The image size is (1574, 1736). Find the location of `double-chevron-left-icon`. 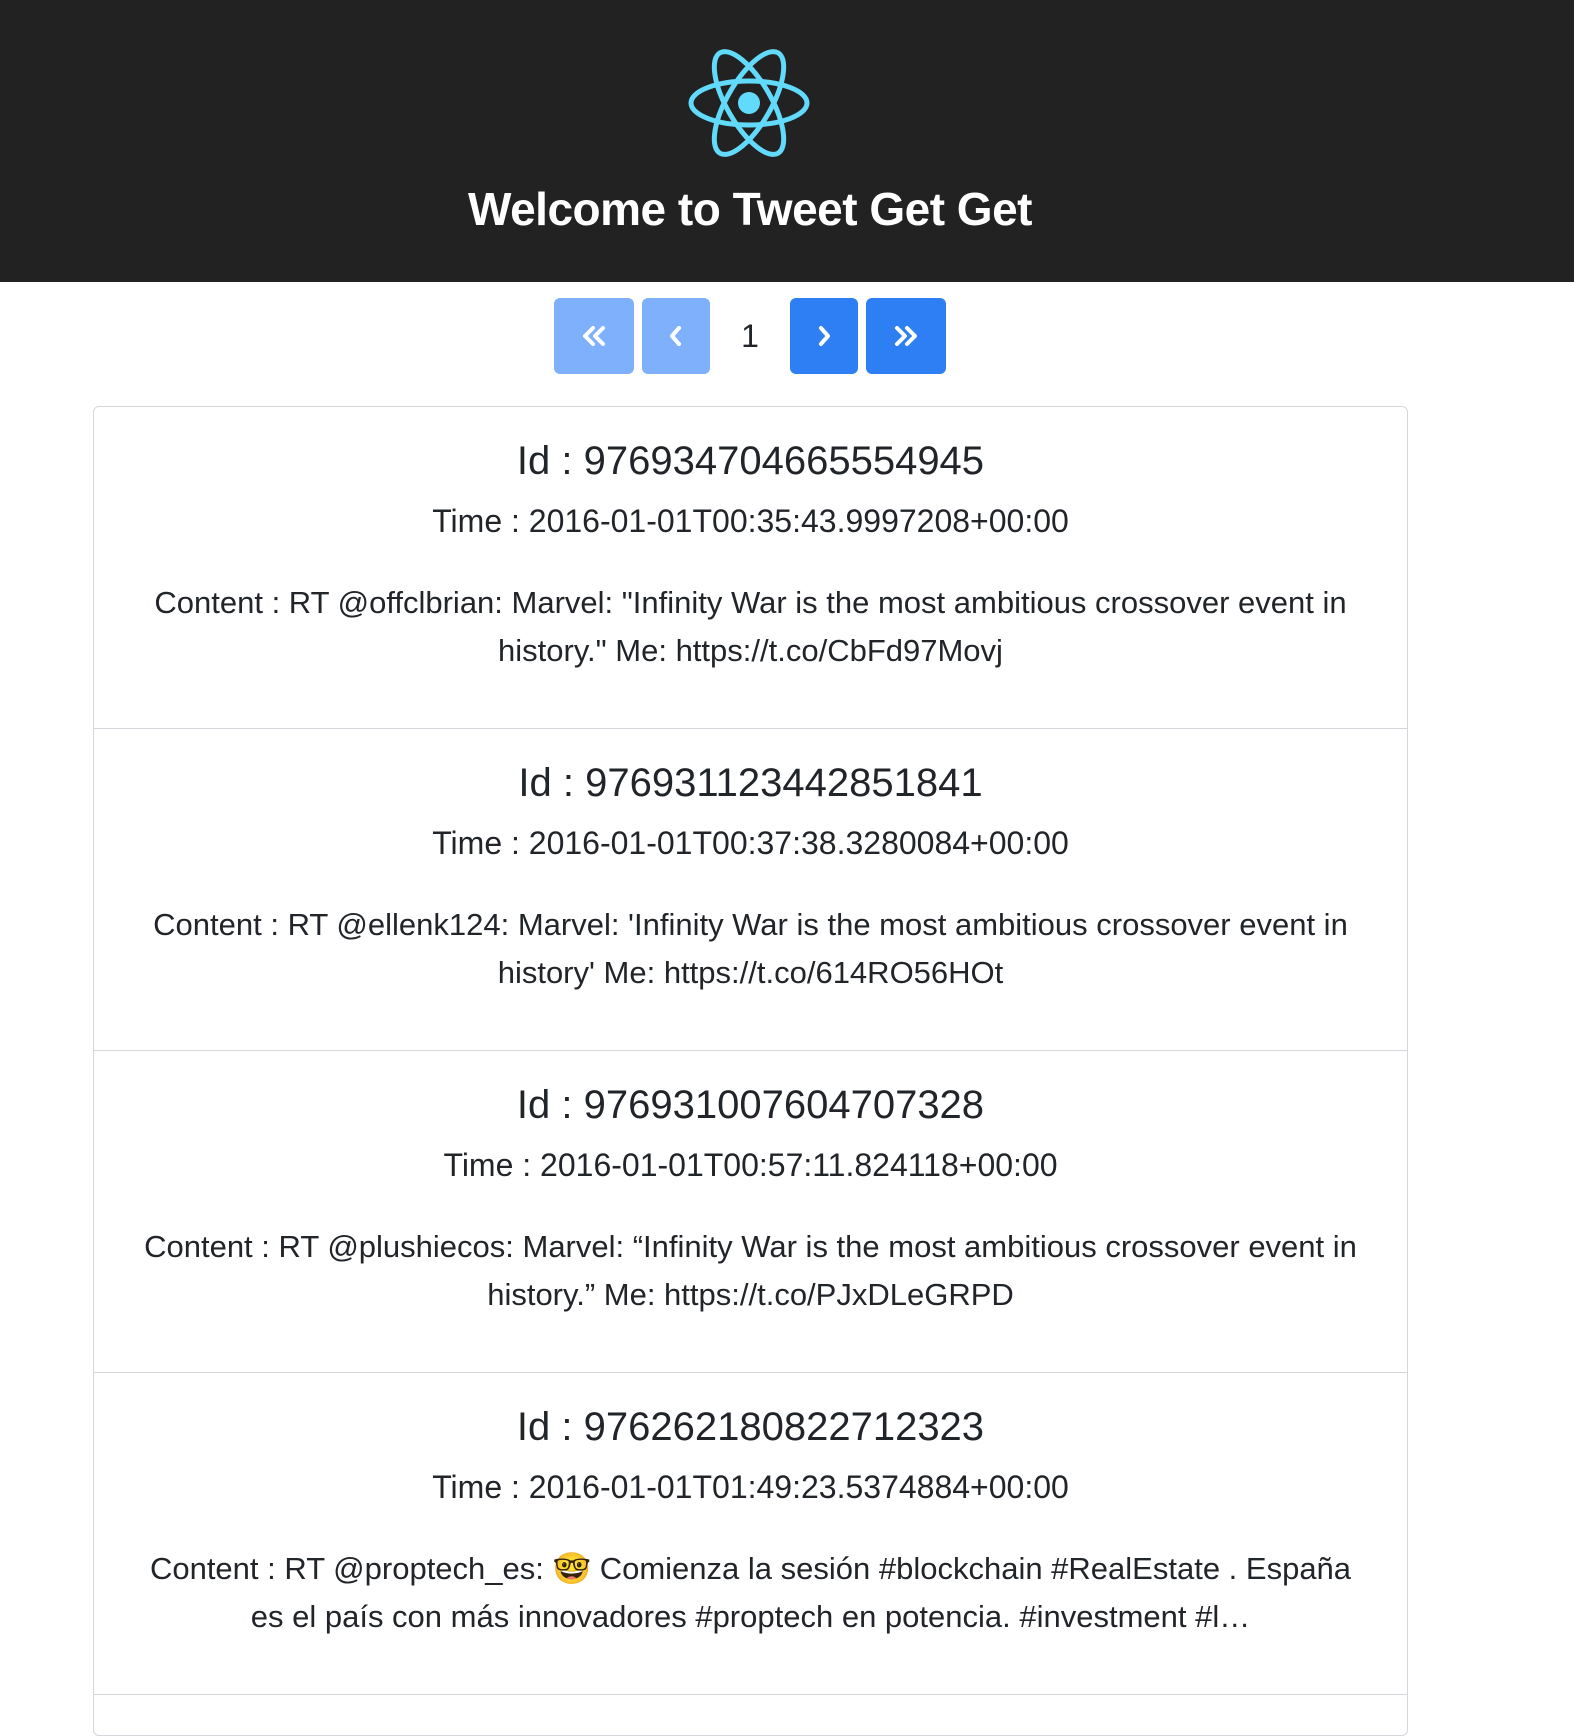

double-chevron-left-icon is located at coordinates (594, 336).